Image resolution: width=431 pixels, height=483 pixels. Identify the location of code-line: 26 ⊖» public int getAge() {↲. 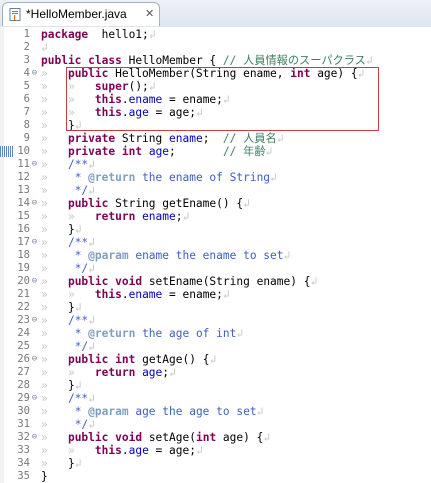
(215, 359).